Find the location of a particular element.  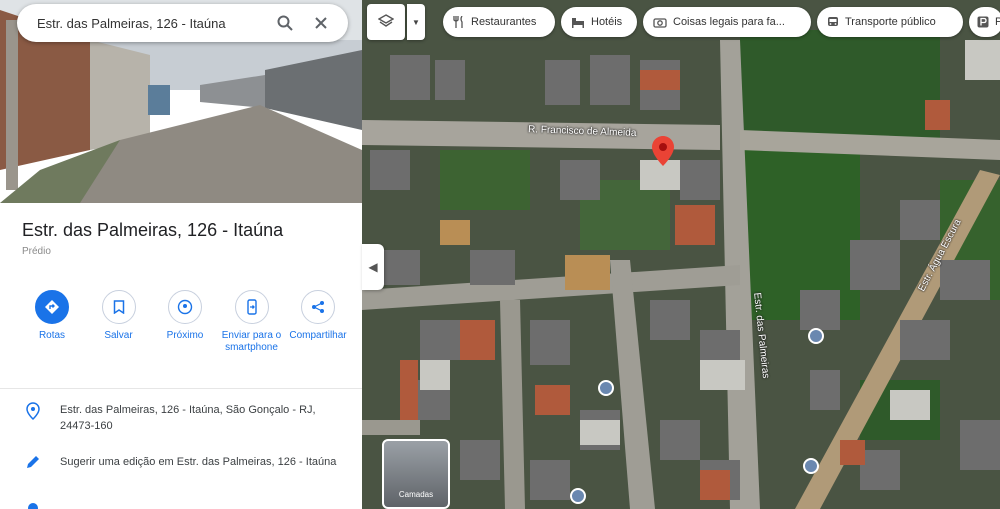

action-label: Rotas is located at coordinates (52, 335).